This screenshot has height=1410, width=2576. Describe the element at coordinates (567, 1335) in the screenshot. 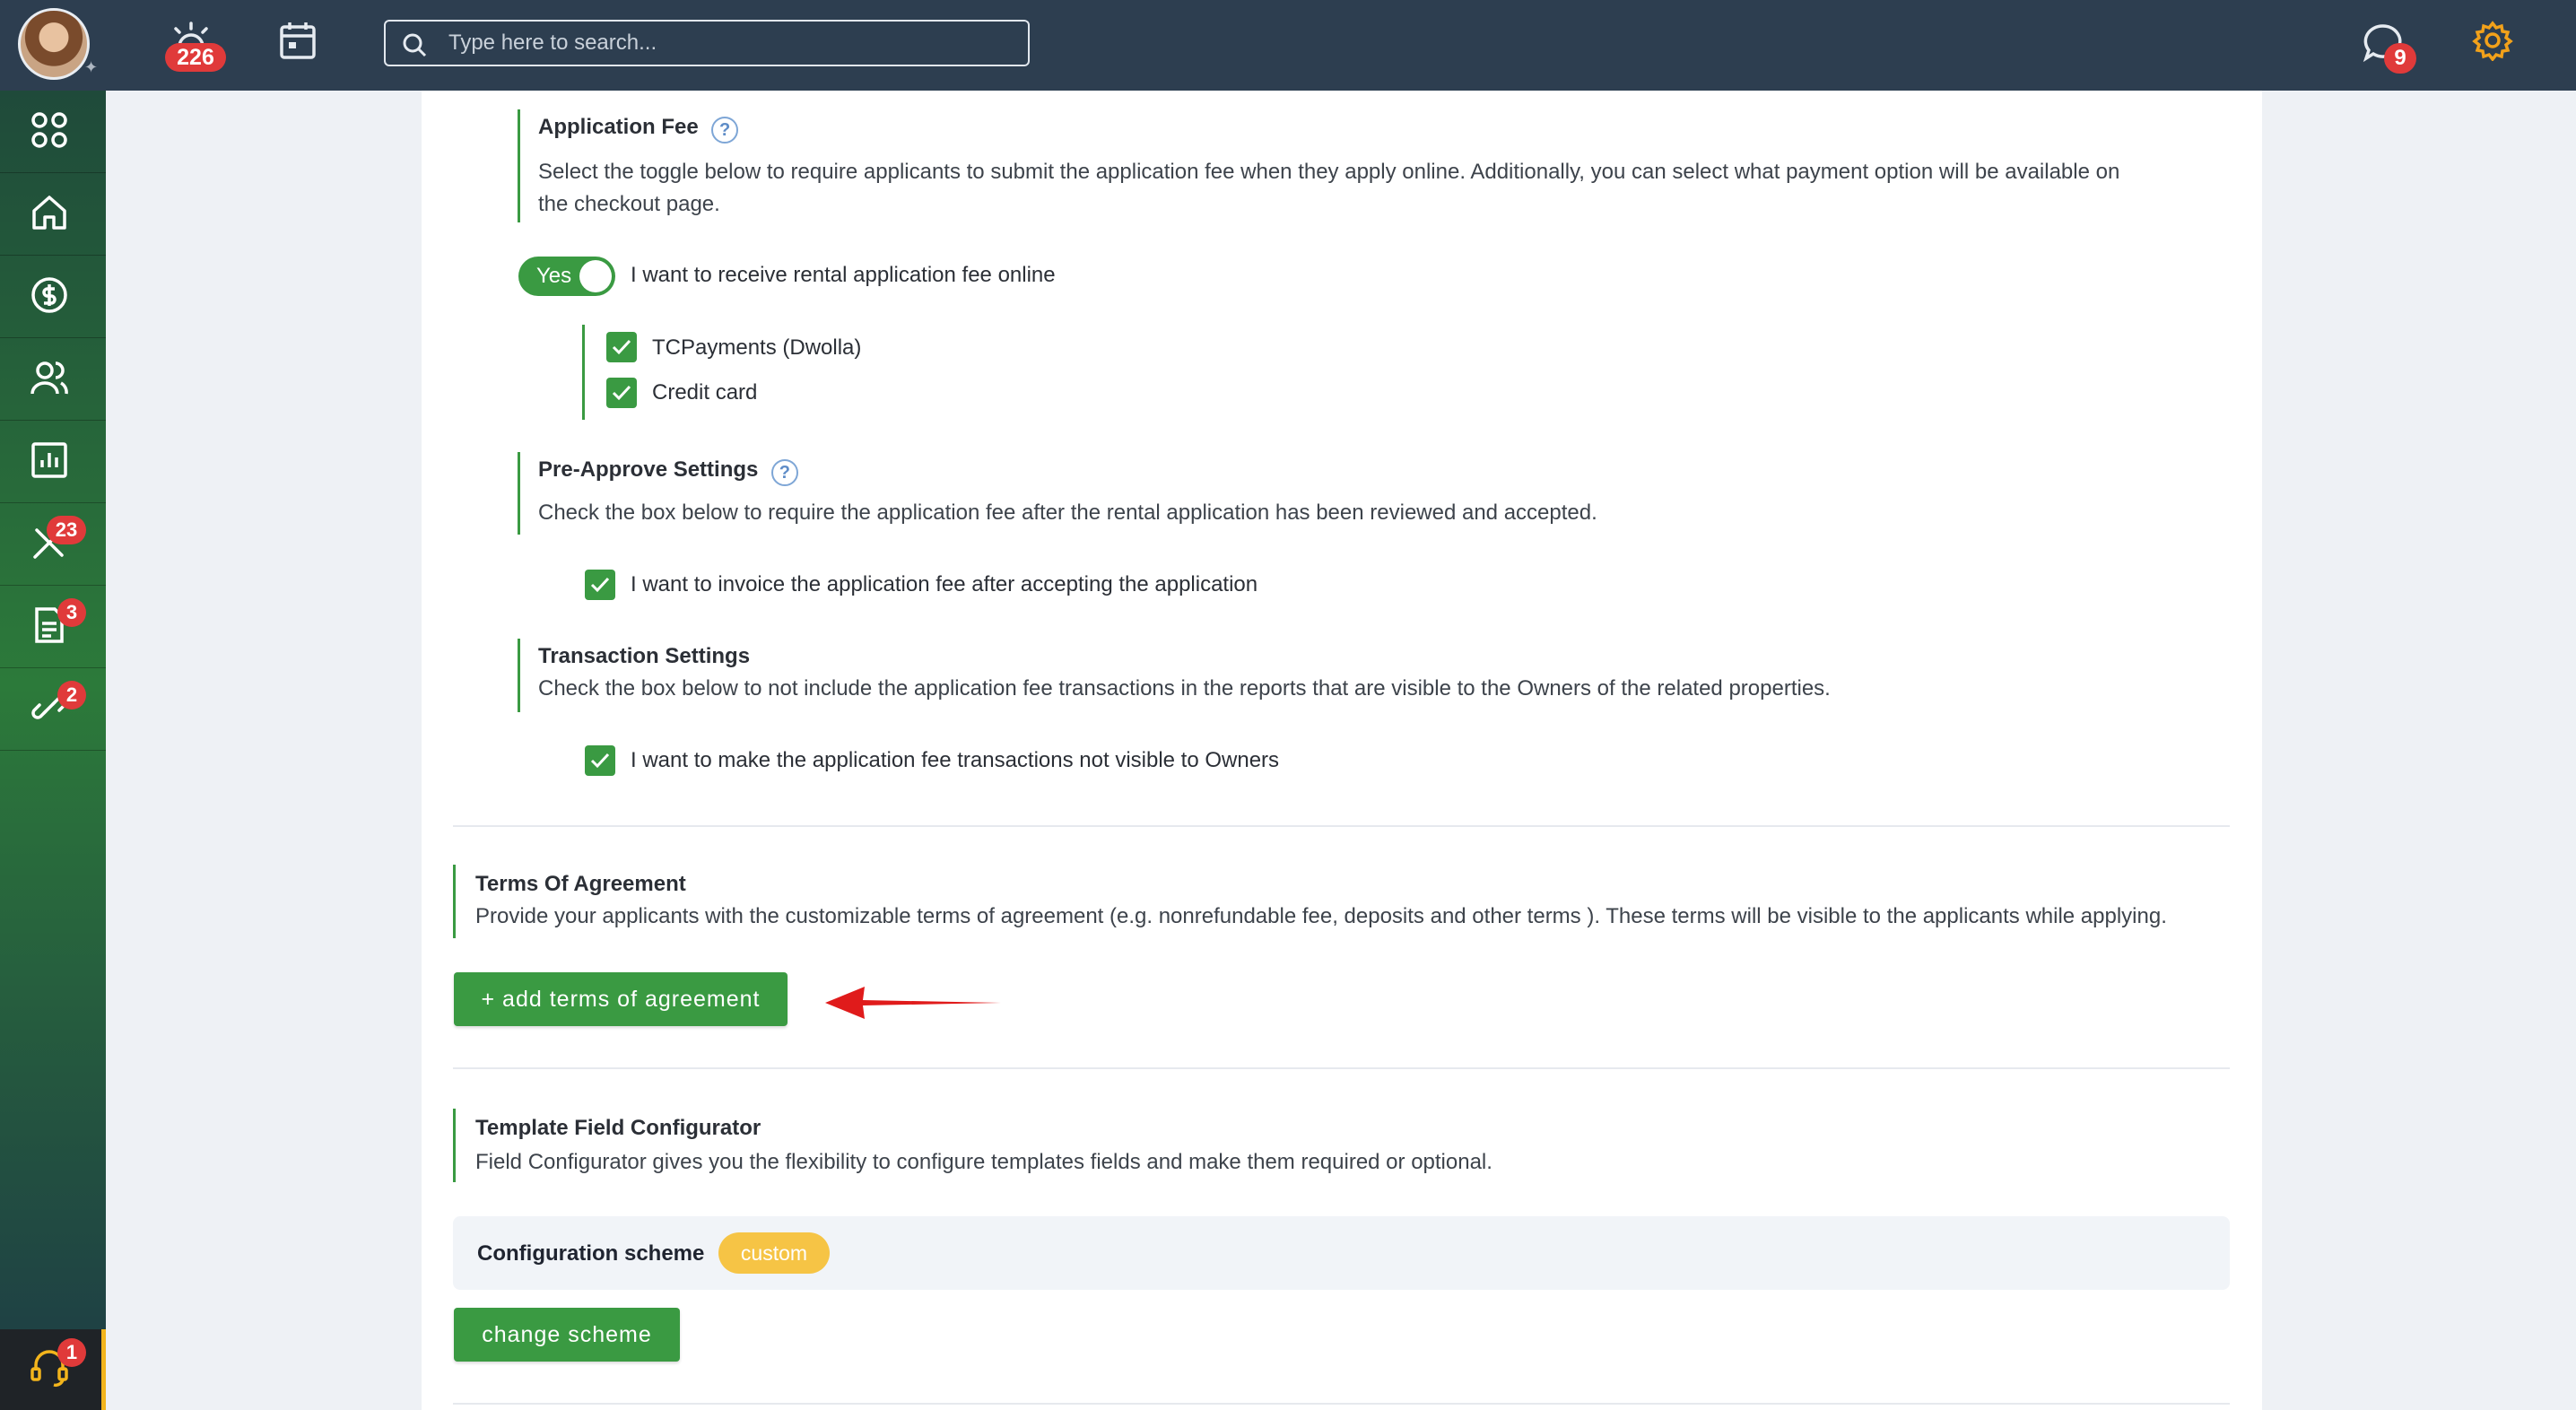

I see `change-scheme-button: change scheme` at that location.